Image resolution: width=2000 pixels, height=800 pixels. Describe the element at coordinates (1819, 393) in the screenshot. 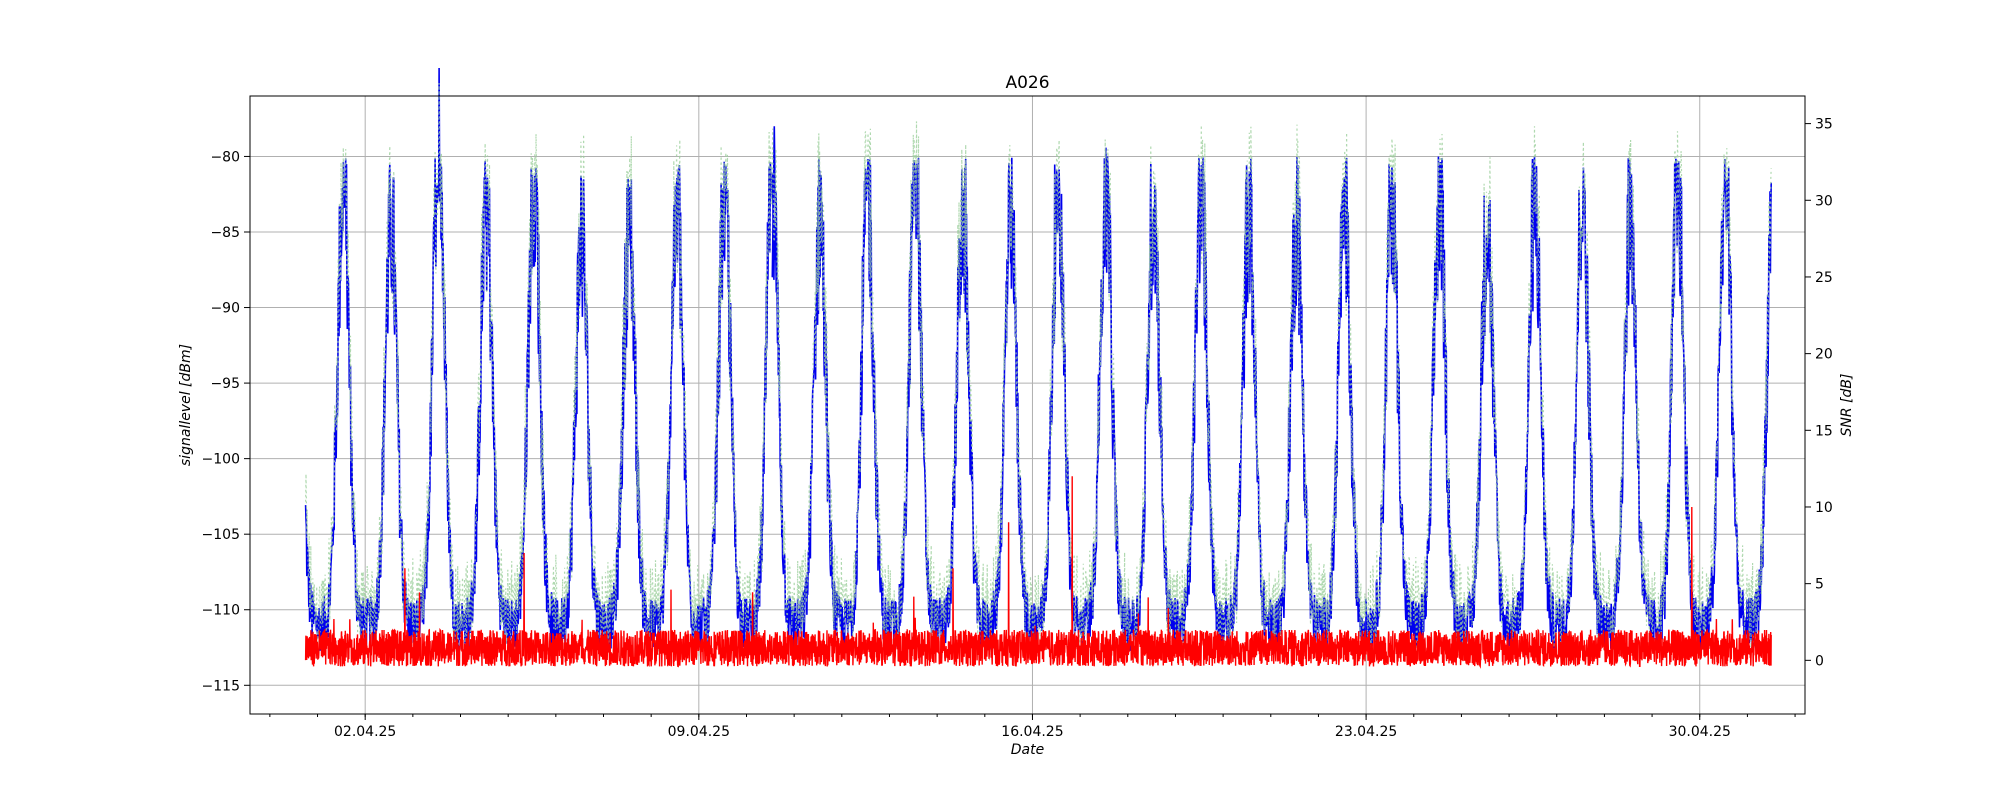

I see `y-axis-right: 0 5 10 15 20 25 30 35` at that location.